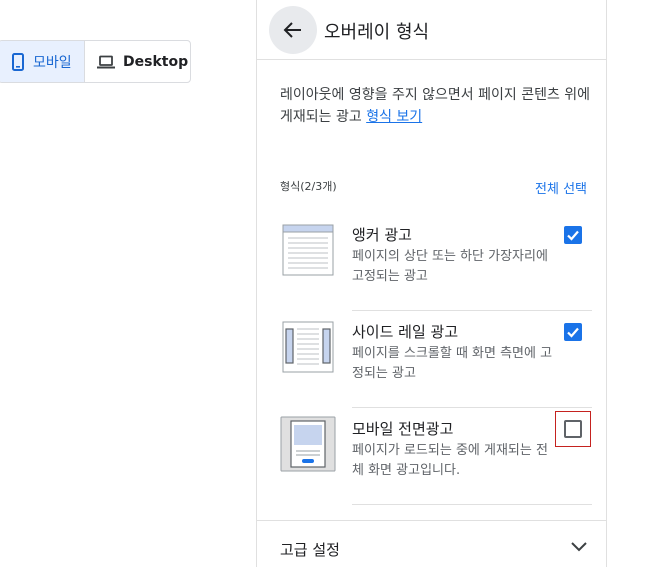 This screenshot has width=656, height=567. What do you see at coordinates (308, 347) in the screenshot?
I see `side-rail-ad-thumbnail-icon` at bounding box center [308, 347].